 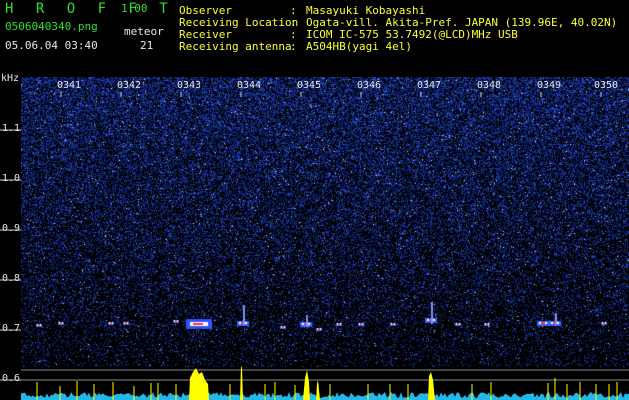 What do you see at coordinates (205, 10) in the screenshot?
I see `info-observer-label: Observer` at bounding box center [205, 10].